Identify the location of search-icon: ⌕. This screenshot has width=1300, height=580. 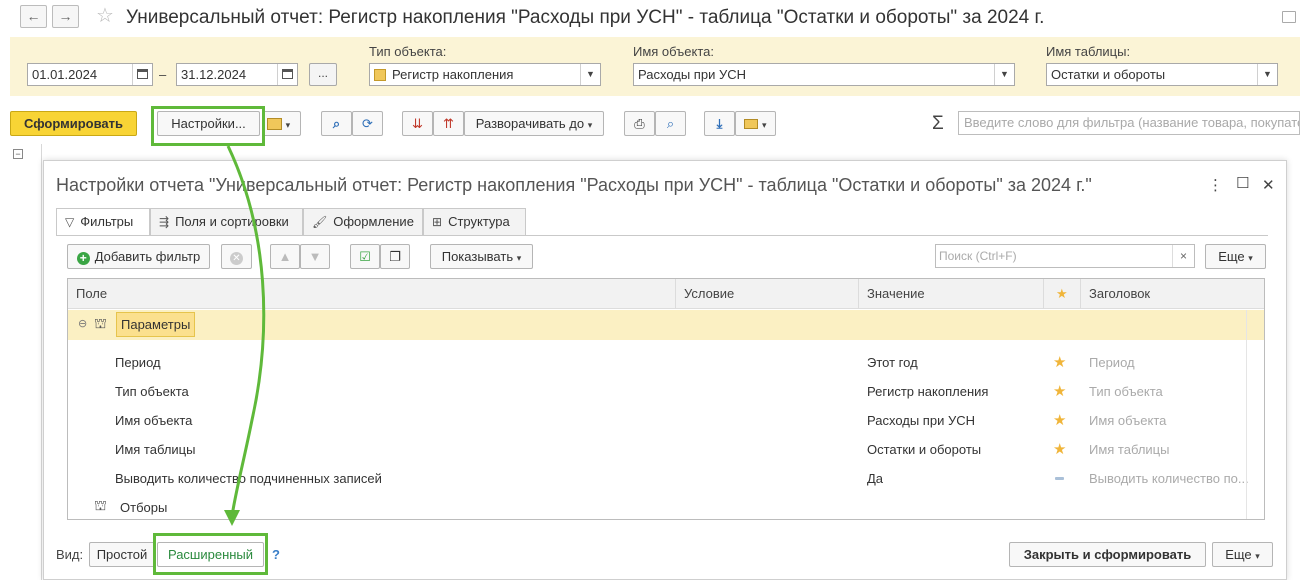
(336, 123).